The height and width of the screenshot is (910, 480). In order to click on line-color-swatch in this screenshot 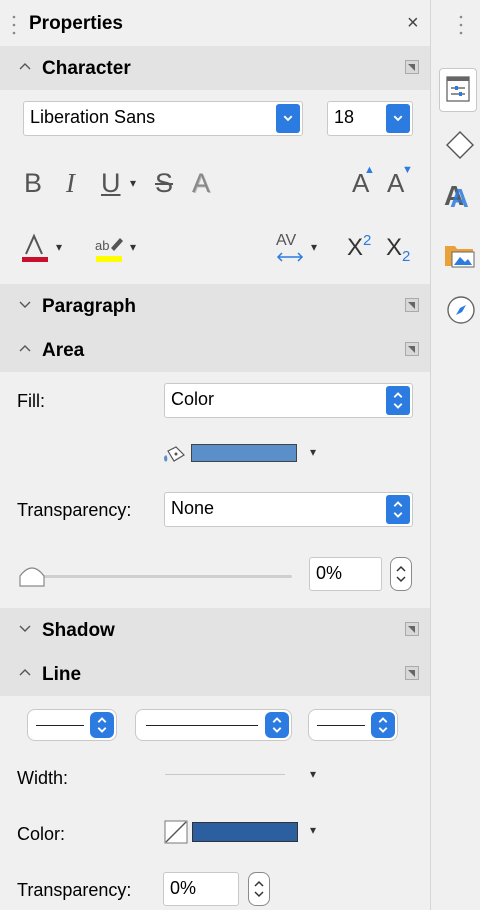, I will do `click(245, 832)`.